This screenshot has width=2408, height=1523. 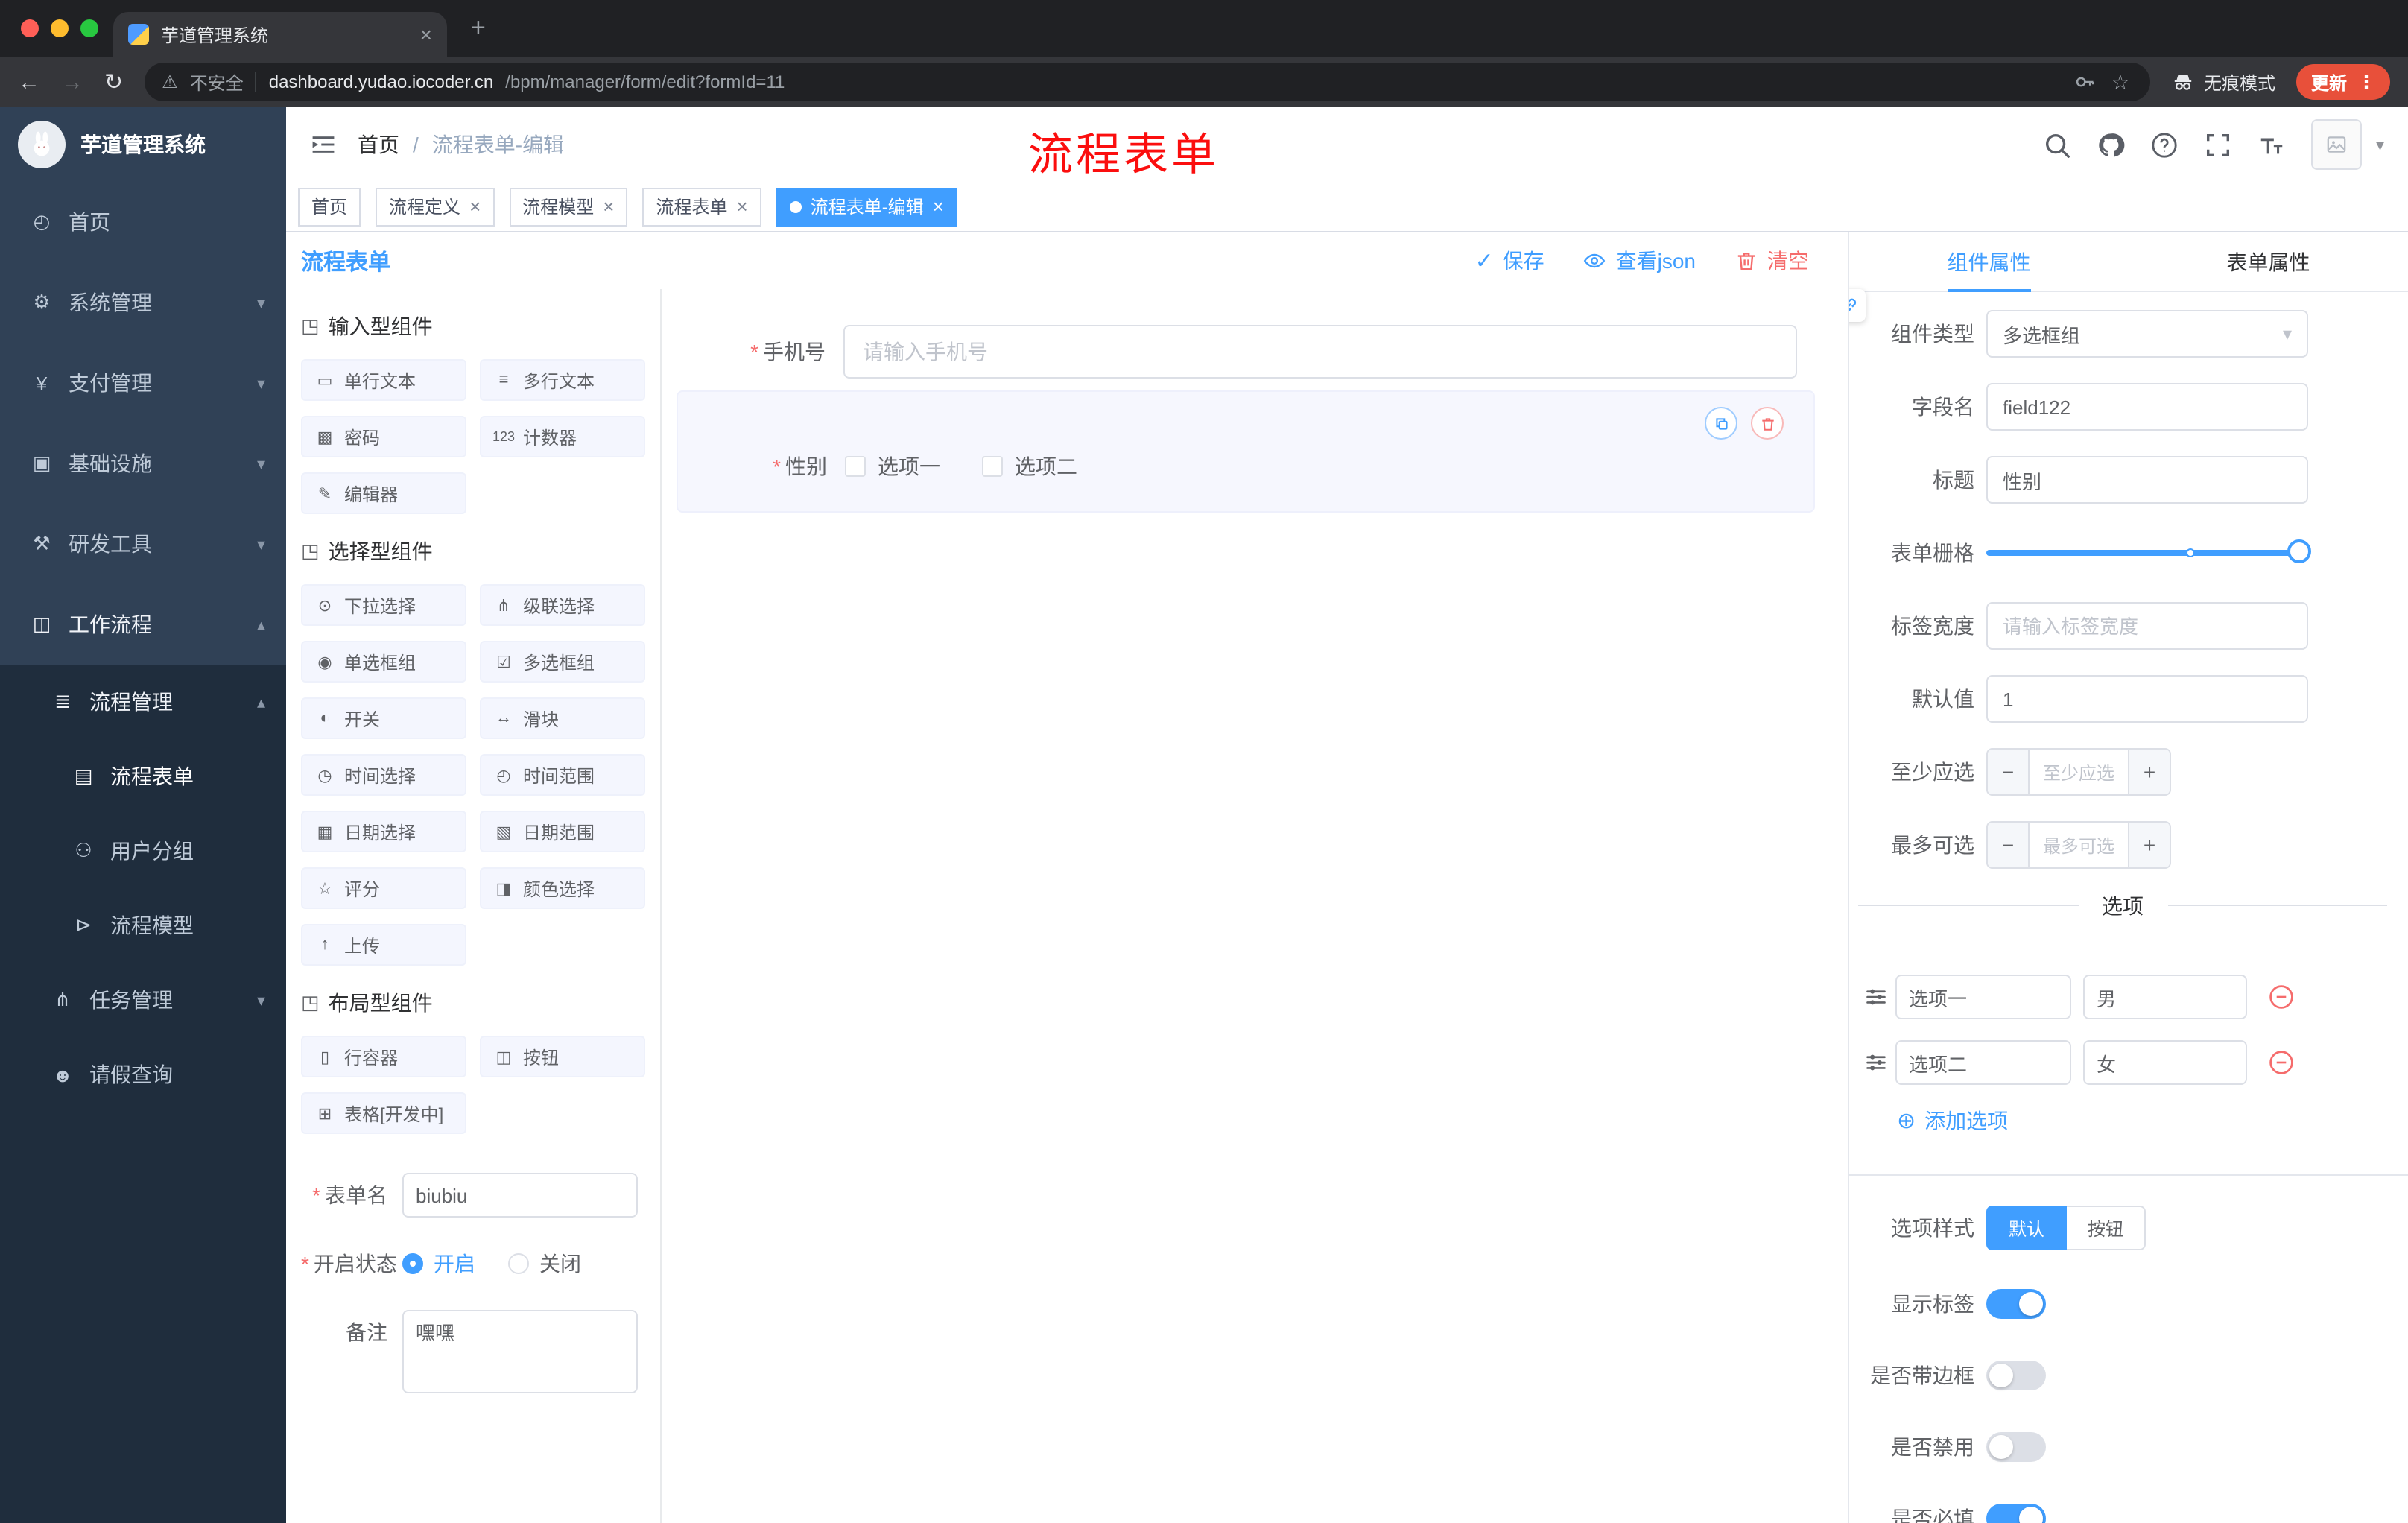 I want to click on max-select-value: 最多可选, so click(x=2079, y=845).